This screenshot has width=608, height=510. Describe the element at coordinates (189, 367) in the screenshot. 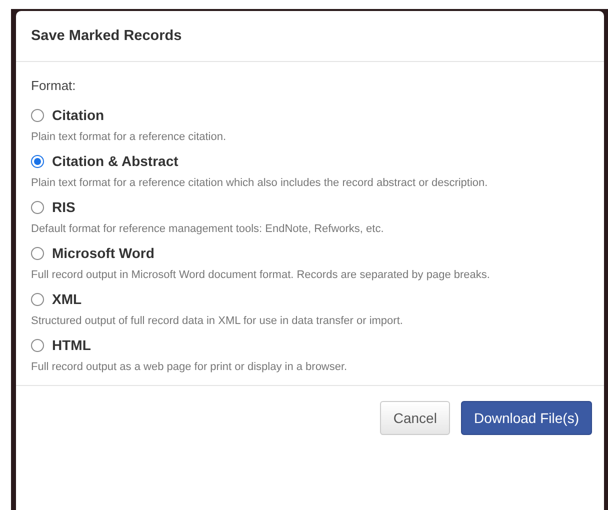

I see `option-description: Full record output as a web page for print or display in a browser.` at that location.